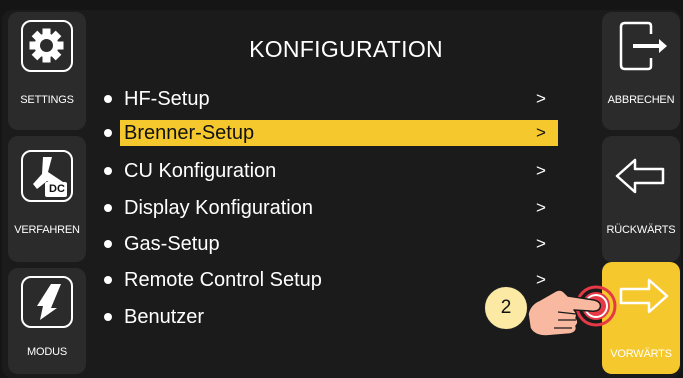 The height and width of the screenshot is (378, 683). What do you see at coordinates (47, 230) in the screenshot?
I see `verfahren-label: VERFAHREN` at bounding box center [47, 230].